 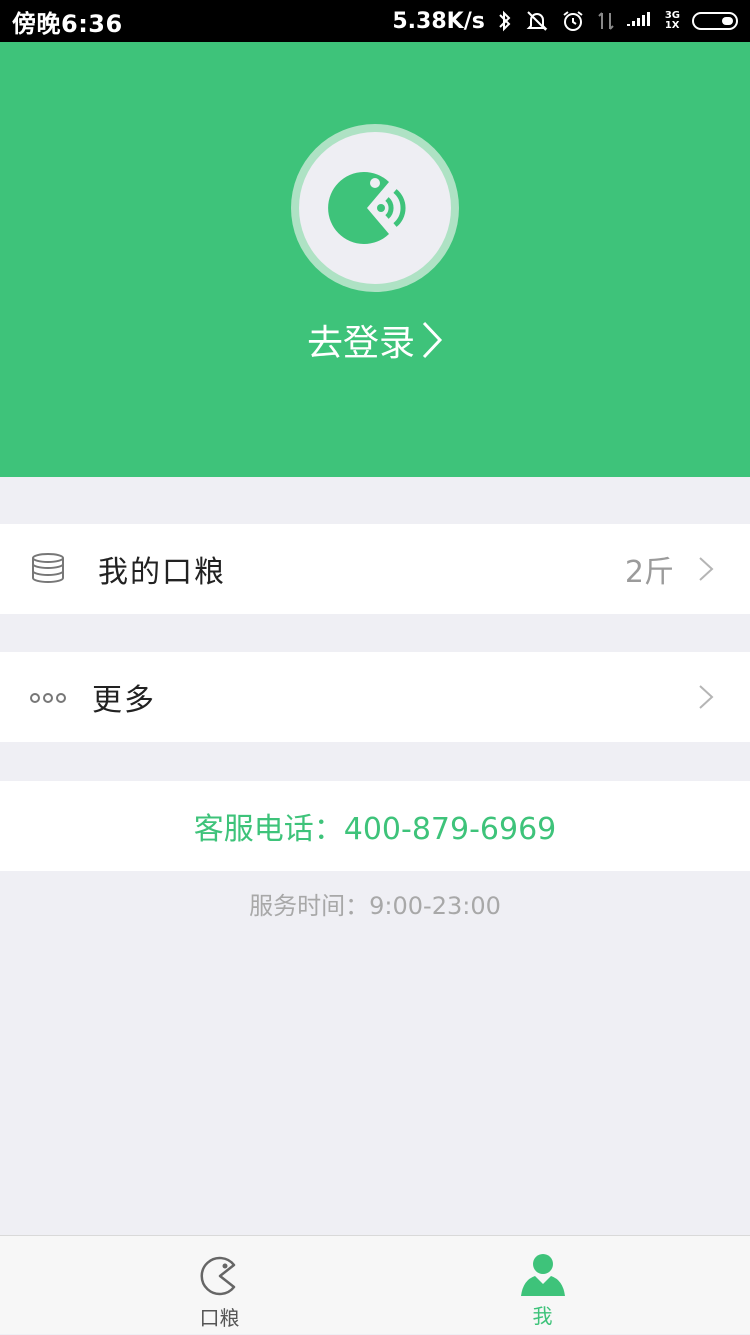 What do you see at coordinates (542, 1316) in the screenshot?
I see `tab-me-label: 我` at bounding box center [542, 1316].